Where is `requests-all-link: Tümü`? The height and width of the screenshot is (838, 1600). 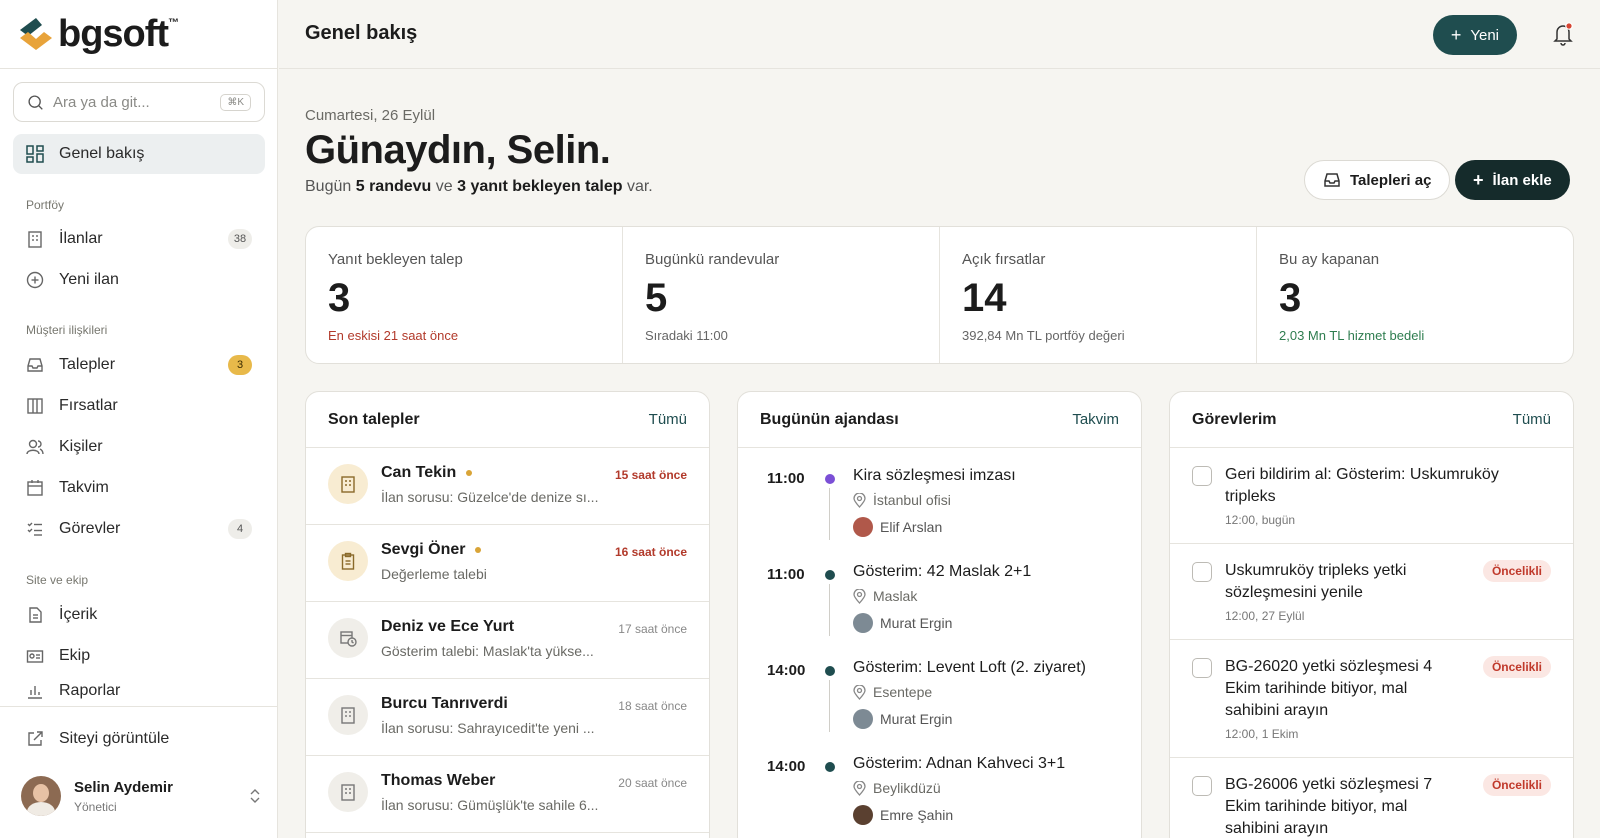 requests-all-link: Tümü is located at coordinates (668, 419).